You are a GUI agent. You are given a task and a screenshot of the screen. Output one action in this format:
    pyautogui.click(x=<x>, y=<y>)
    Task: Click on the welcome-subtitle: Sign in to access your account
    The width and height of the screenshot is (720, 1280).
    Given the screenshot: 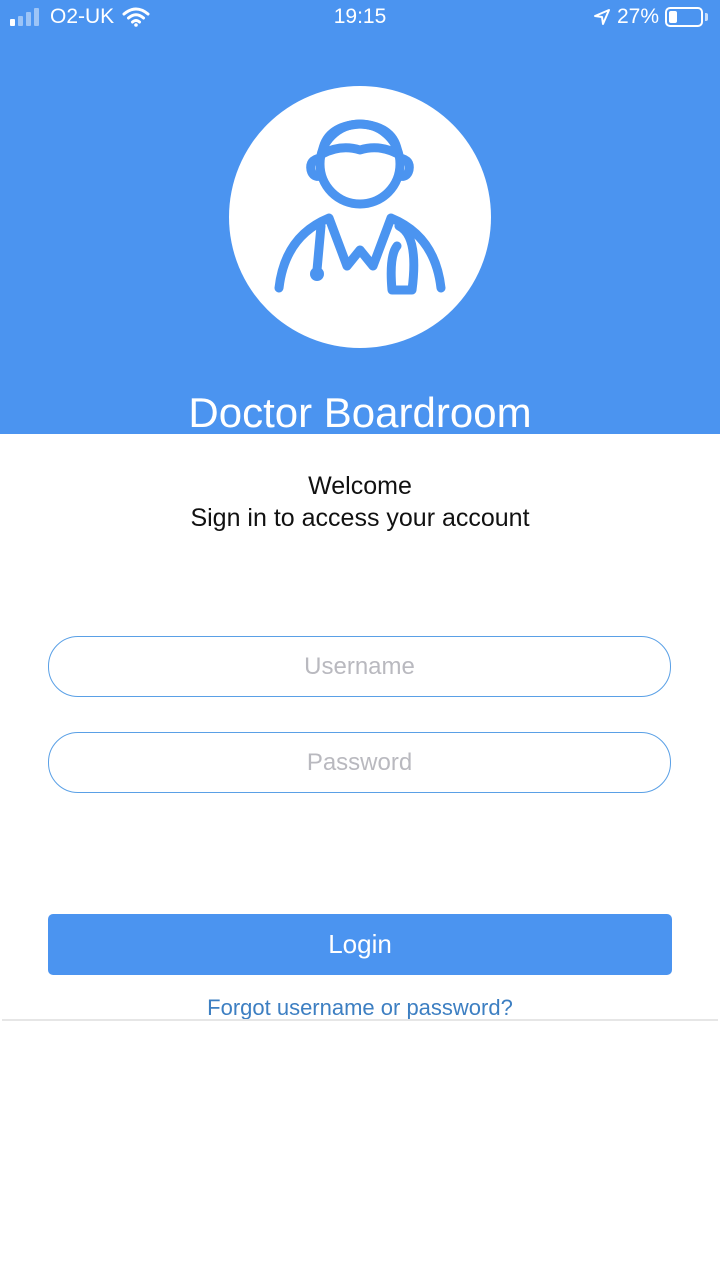 What is the action you would take?
    pyautogui.click(x=360, y=518)
    